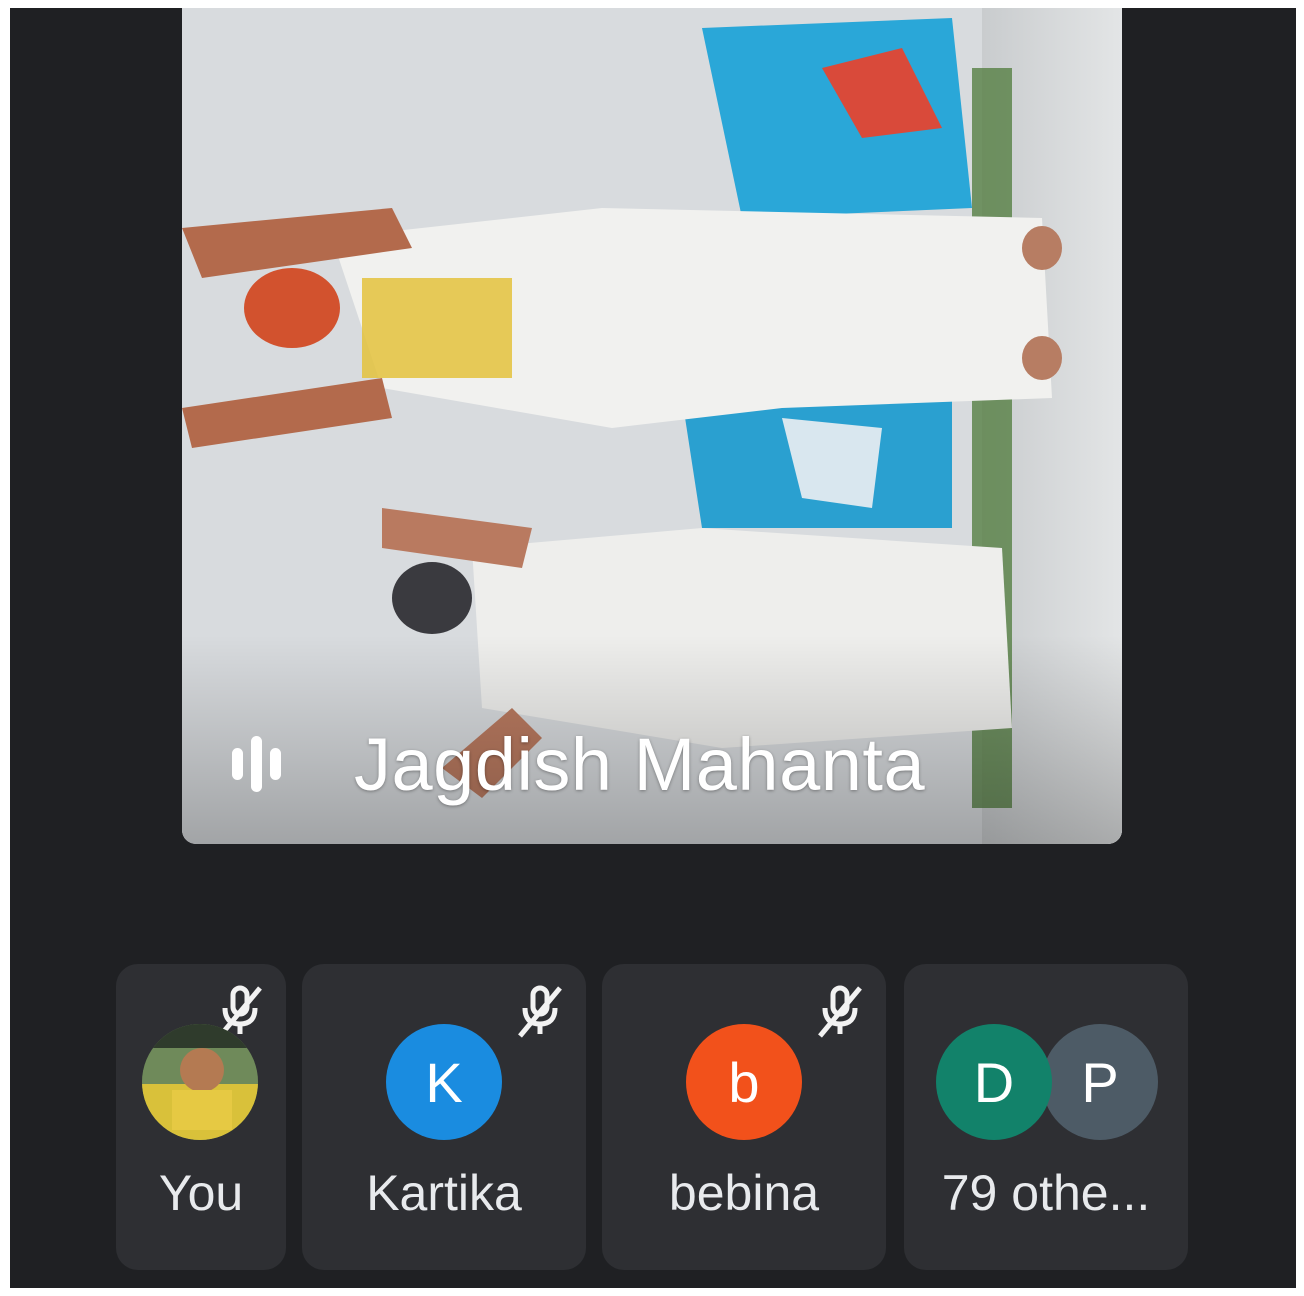 This screenshot has width=1304, height=1296. Describe the element at coordinates (994, 1082) in the screenshot. I see `avatar-initial-d: D` at that location.